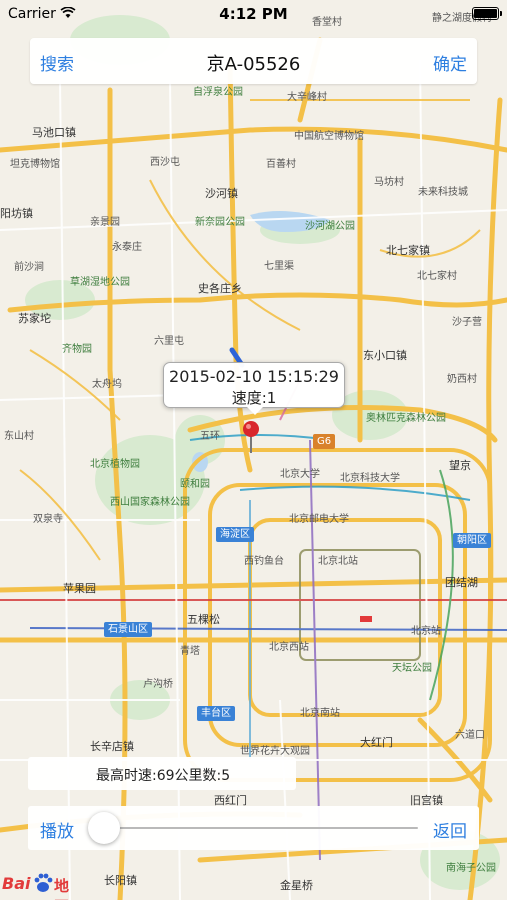 This screenshot has height=900, width=507. Describe the element at coordinates (296, 885) in the screenshot. I see `map-label: 金星桥` at that location.